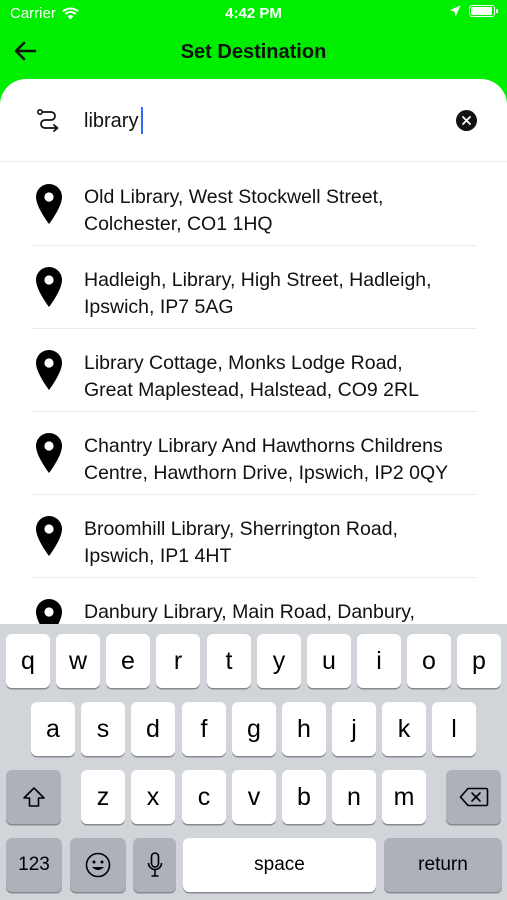 The height and width of the screenshot is (900, 507). I want to click on key-x: x, so click(153, 797).